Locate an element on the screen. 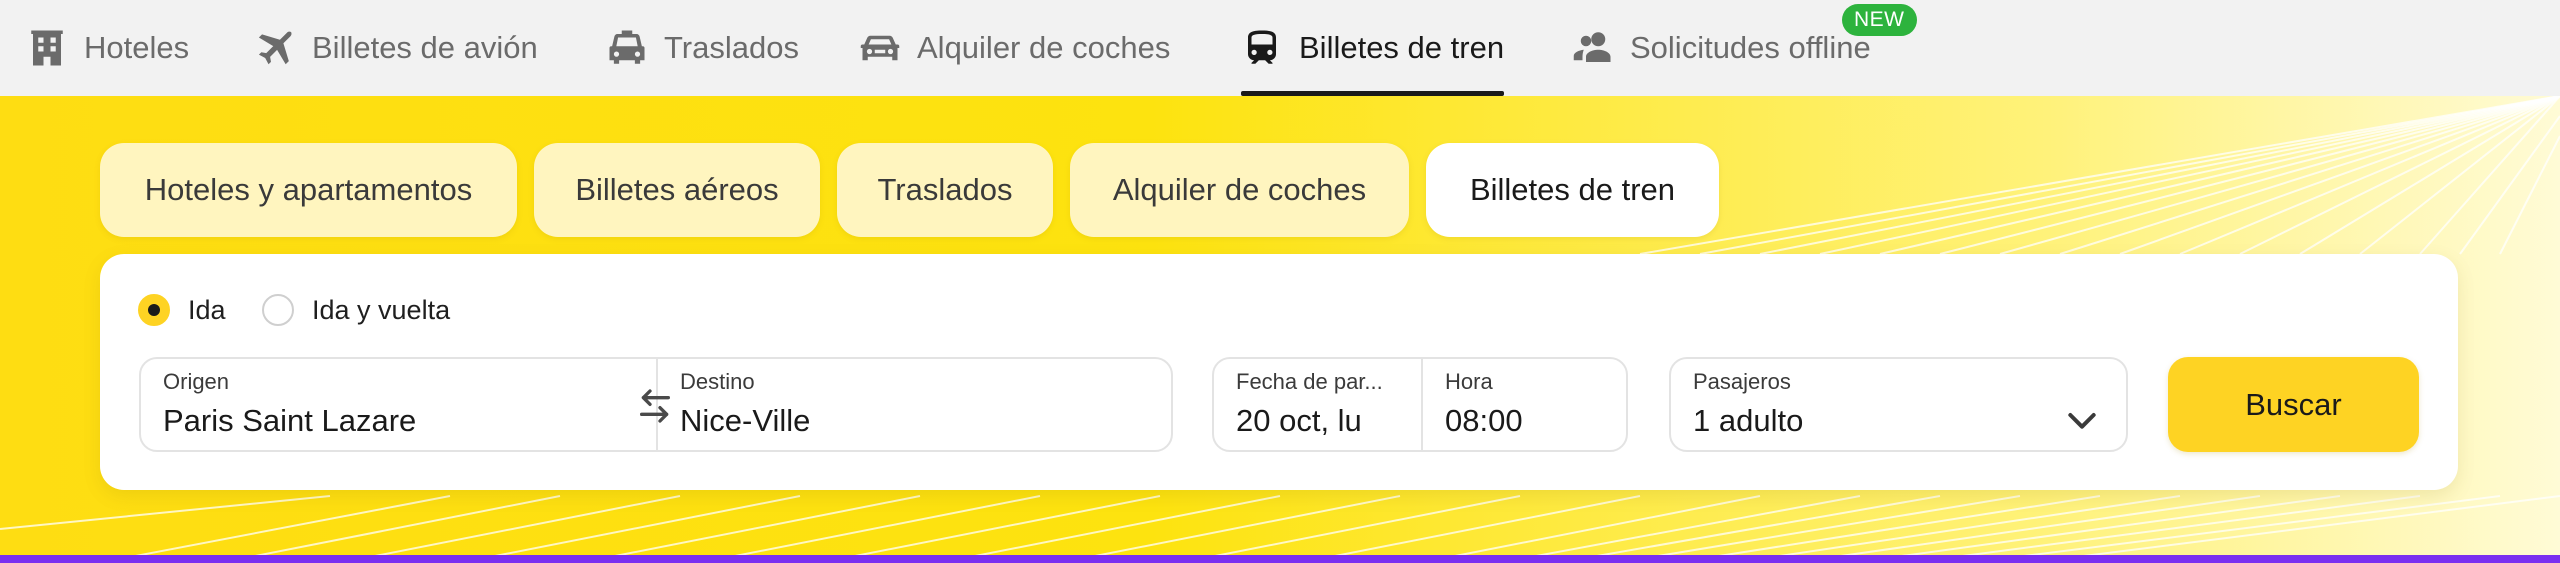 The width and height of the screenshot is (2560, 563). passengers-select: Pasajeros 1 adulto is located at coordinates (1898, 404).